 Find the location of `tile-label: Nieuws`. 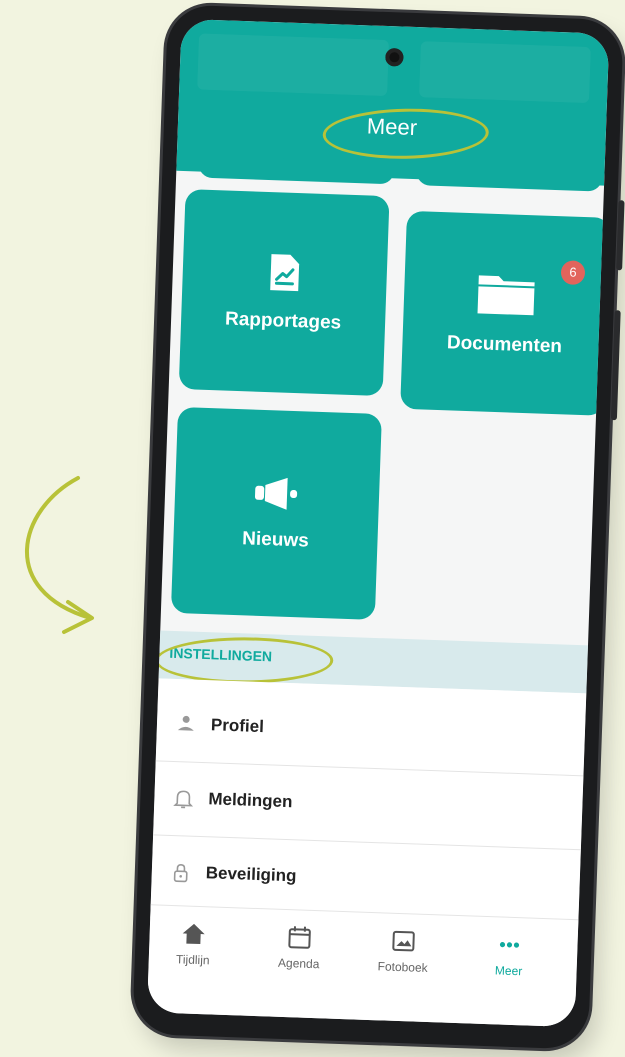

tile-label: Nieuws is located at coordinates (275, 540).